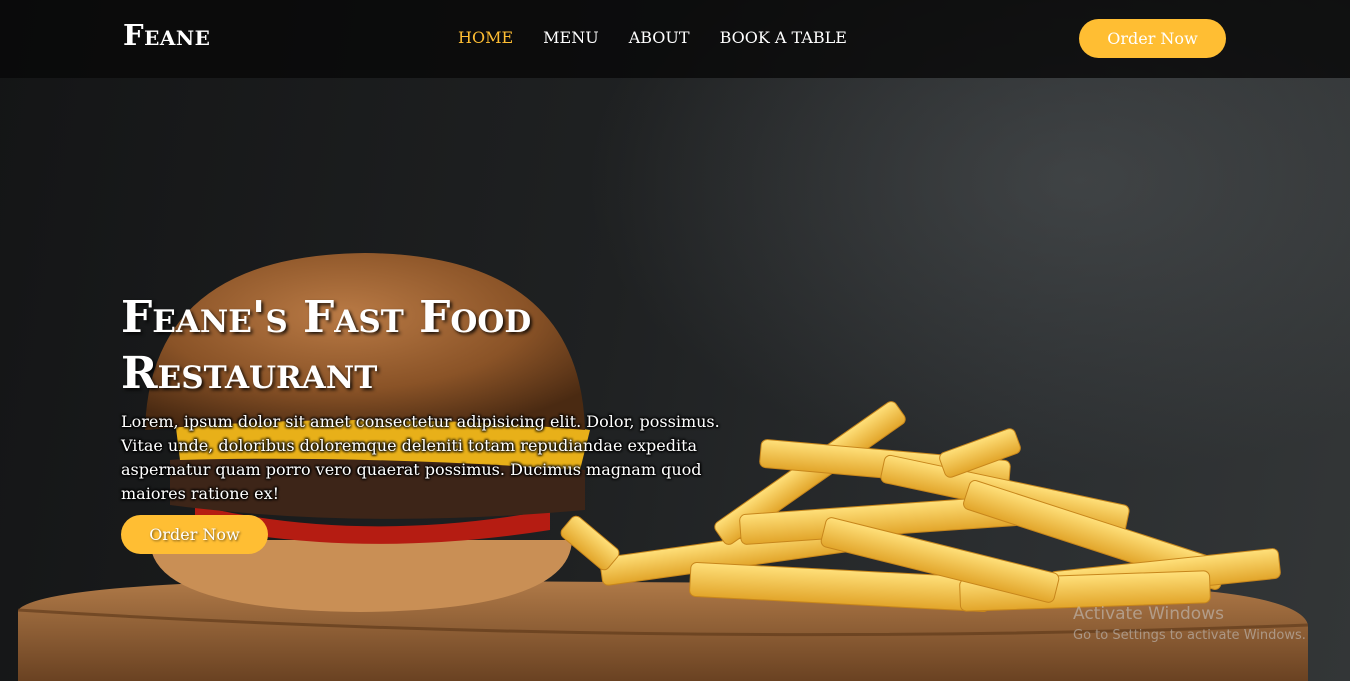 The height and width of the screenshot is (681, 1350). What do you see at coordinates (166, 35) in the screenshot?
I see `brand-logo: Feane` at bounding box center [166, 35].